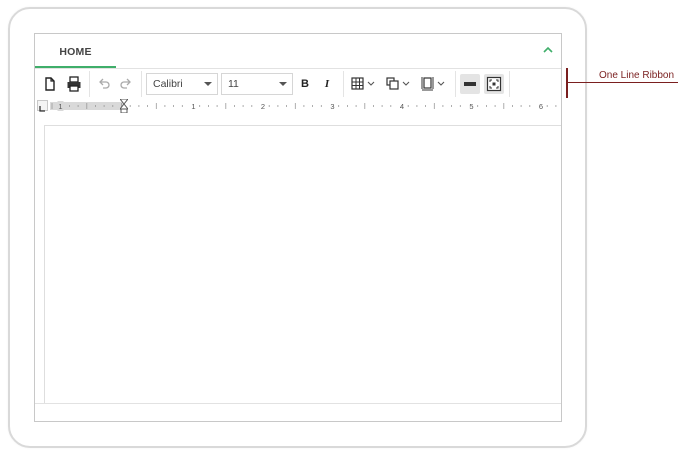  Describe the element at coordinates (305, 84) in the screenshot. I see `bold-button: B` at that location.